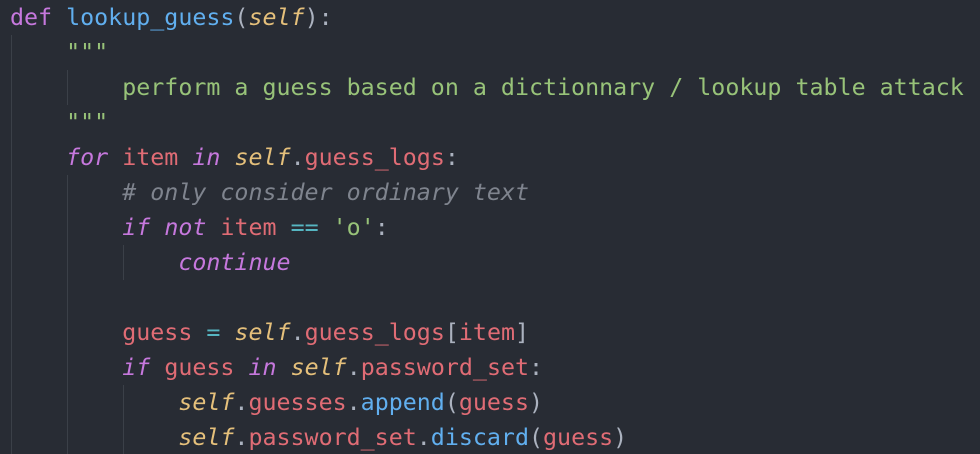  Describe the element at coordinates (451, 332) in the screenshot. I see `bracket-open: [` at that location.